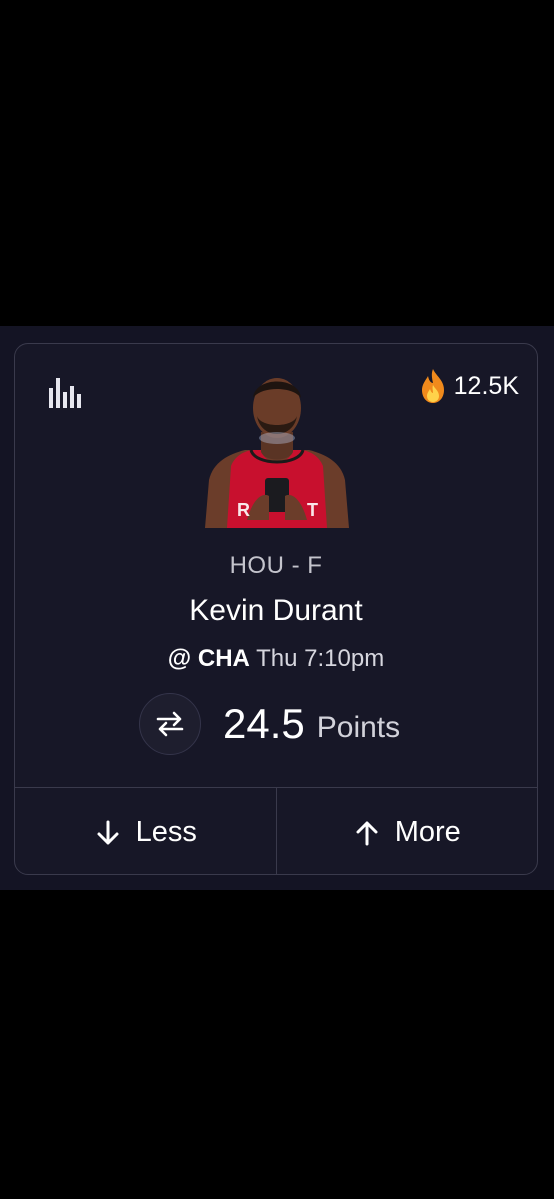 The height and width of the screenshot is (1199, 554). I want to click on game-time: Thu 7:10pm, so click(320, 658).